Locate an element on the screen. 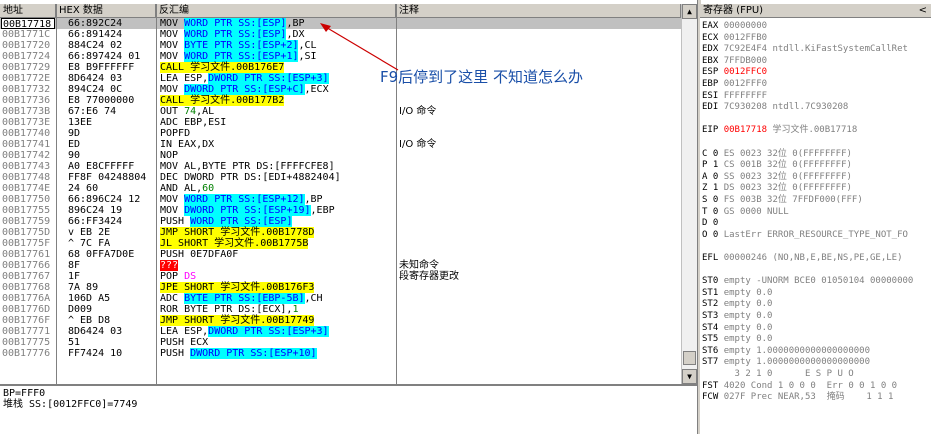 The height and width of the screenshot is (434, 931). scroll-up-button: ▲ is located at coordinates (689, 11).